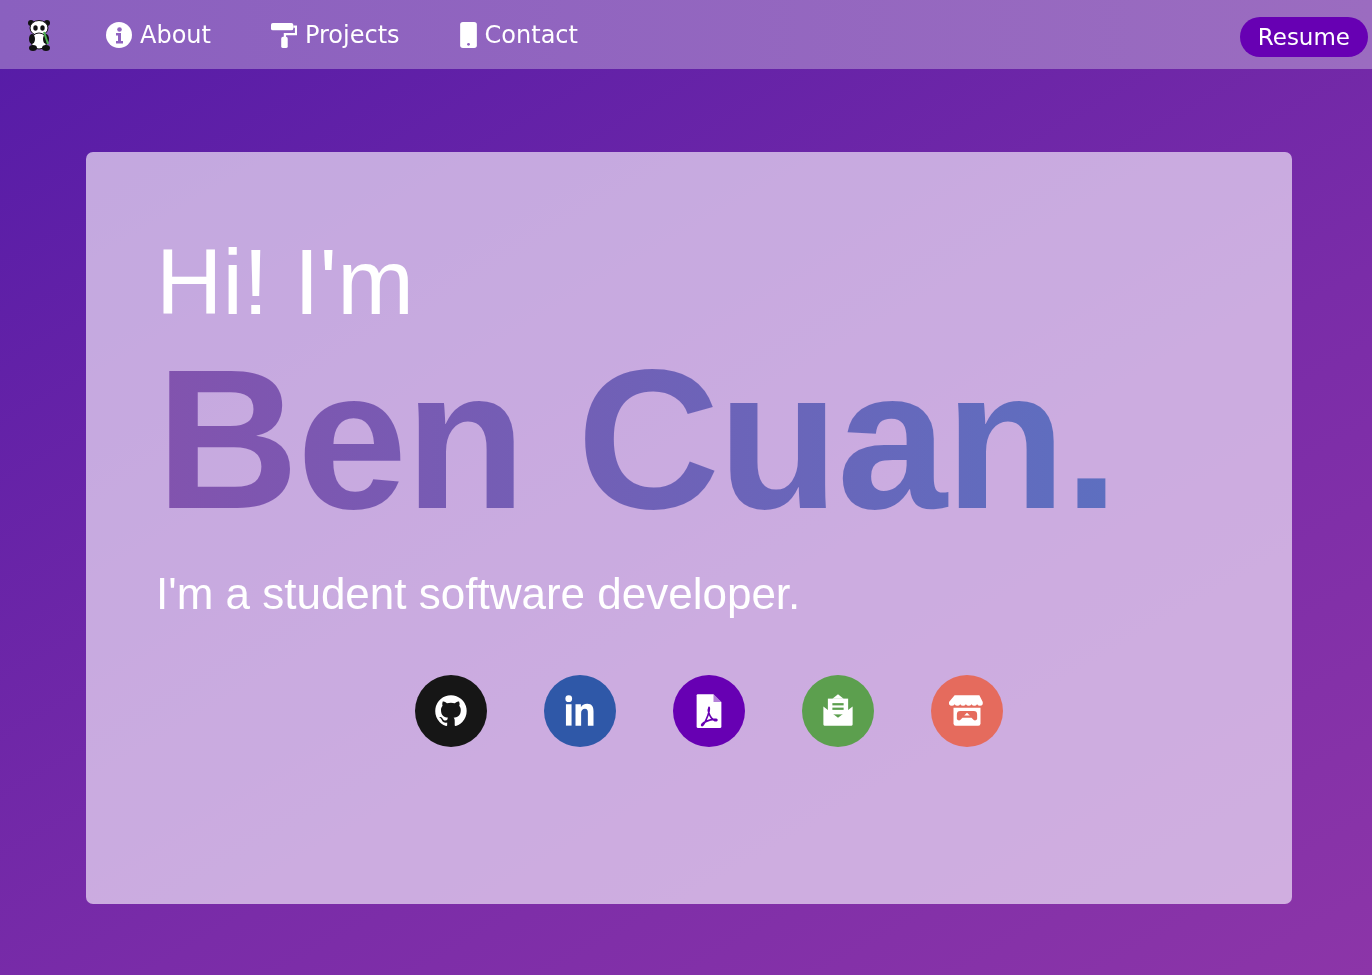  What do you see at coordinates (40, 34) in the screenshot?
I see `panda-logo-icon` at bounding box center [40, 34].